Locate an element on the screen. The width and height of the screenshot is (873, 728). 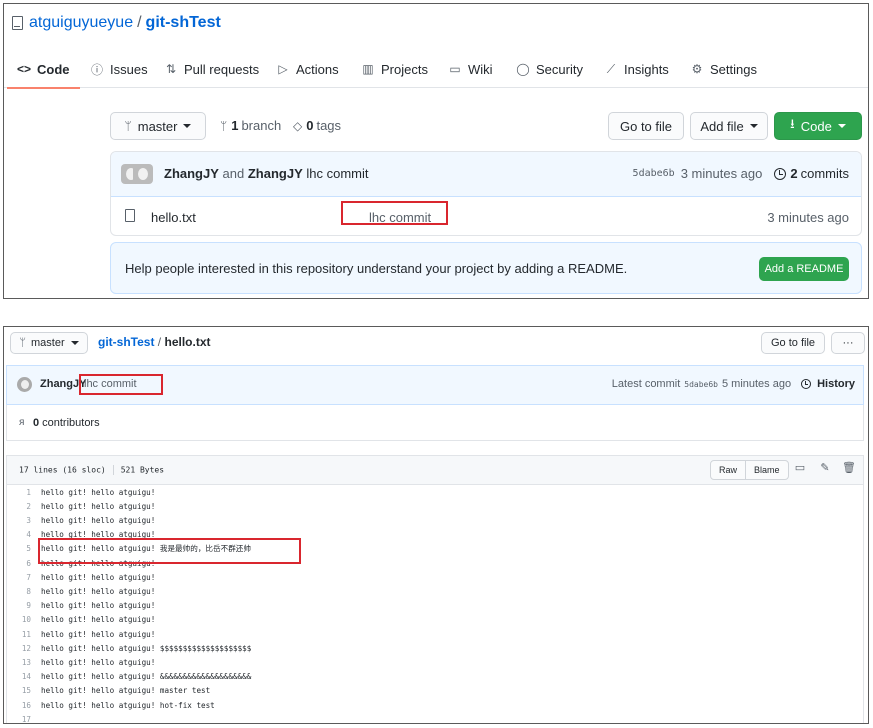
line-number: 7 is located at coordinates (24, 577).